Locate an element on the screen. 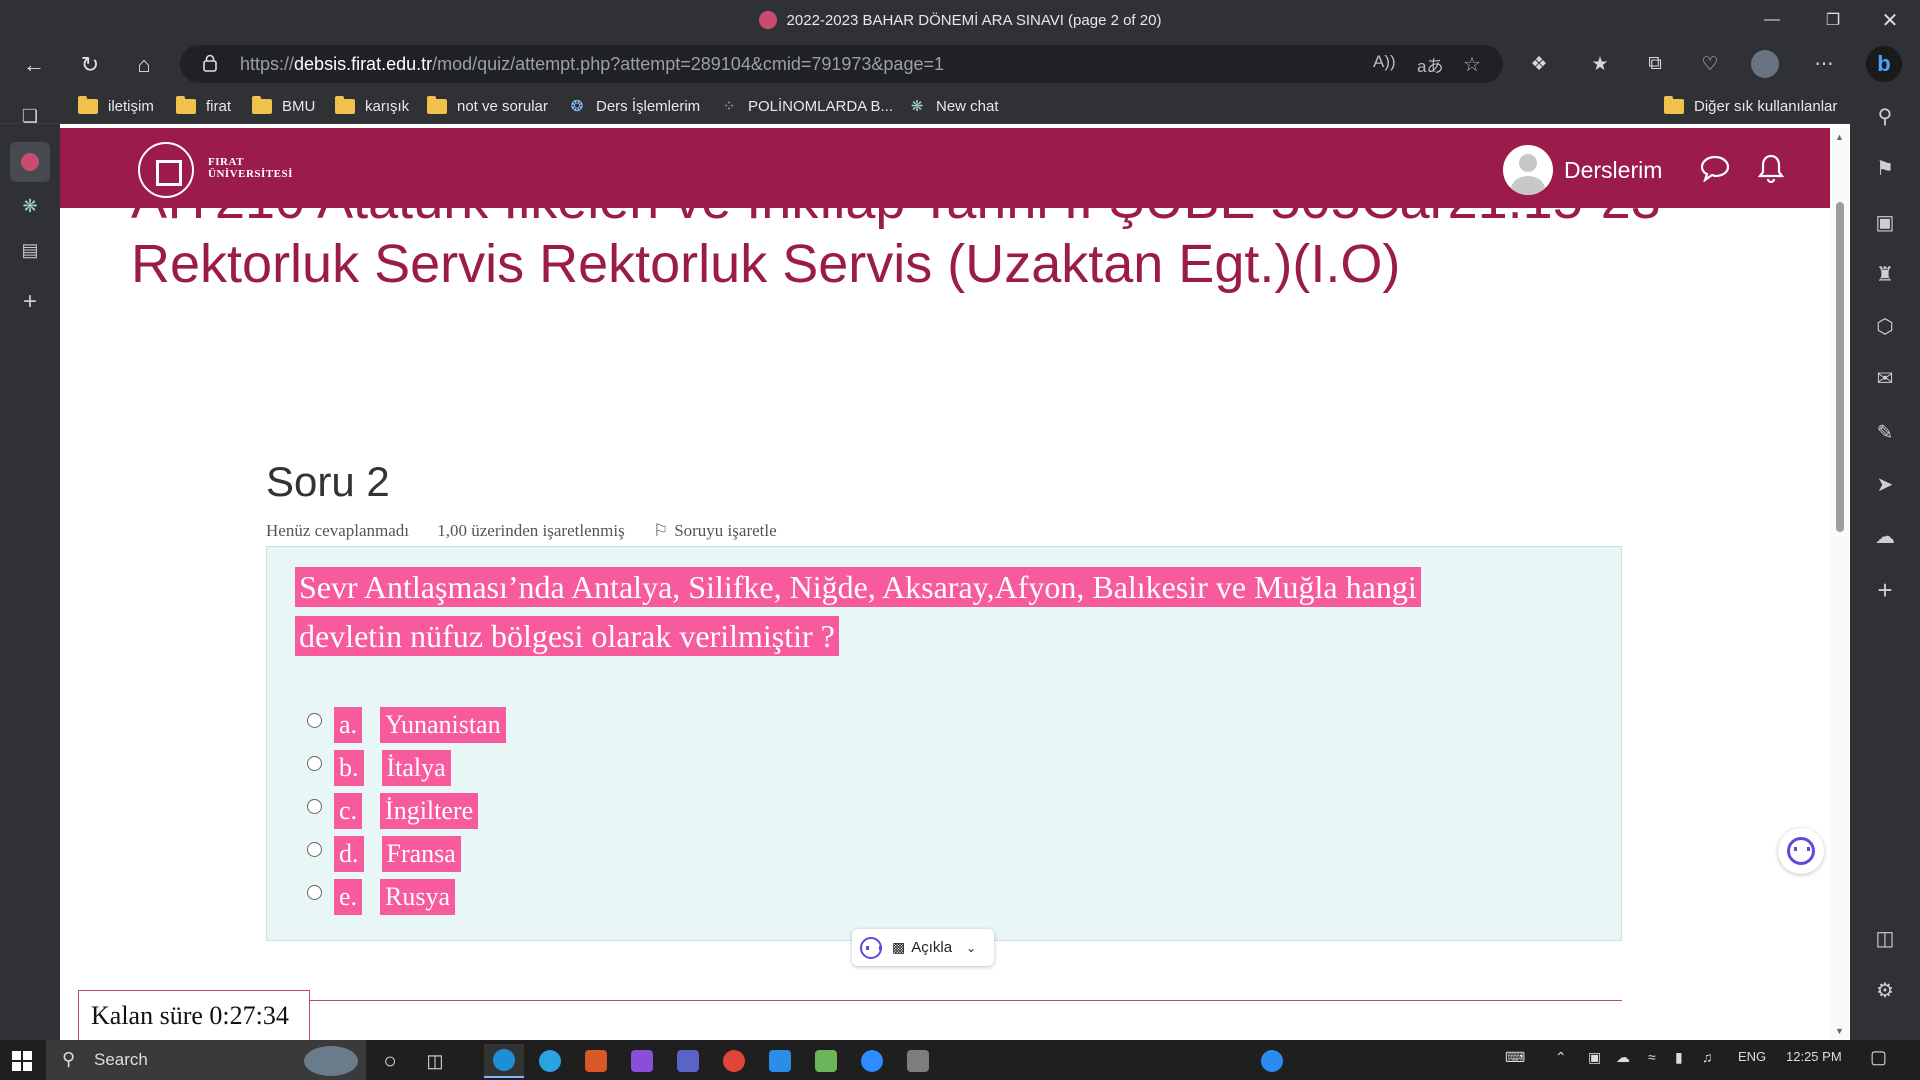 The image size is (1920, 1080). folder-icon is located at coordinates (345, 104).